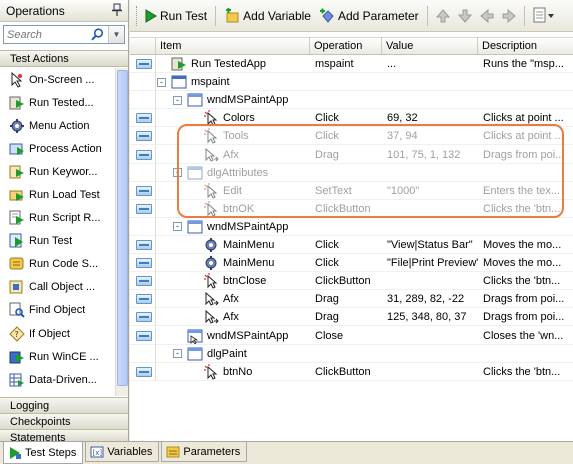 Image resolution: width=573 pixels, height=464 pixels. Describe the element at coordinates (369, 16) in the screenshot. I see `add-parameter-button: Add Parameter` at that location.